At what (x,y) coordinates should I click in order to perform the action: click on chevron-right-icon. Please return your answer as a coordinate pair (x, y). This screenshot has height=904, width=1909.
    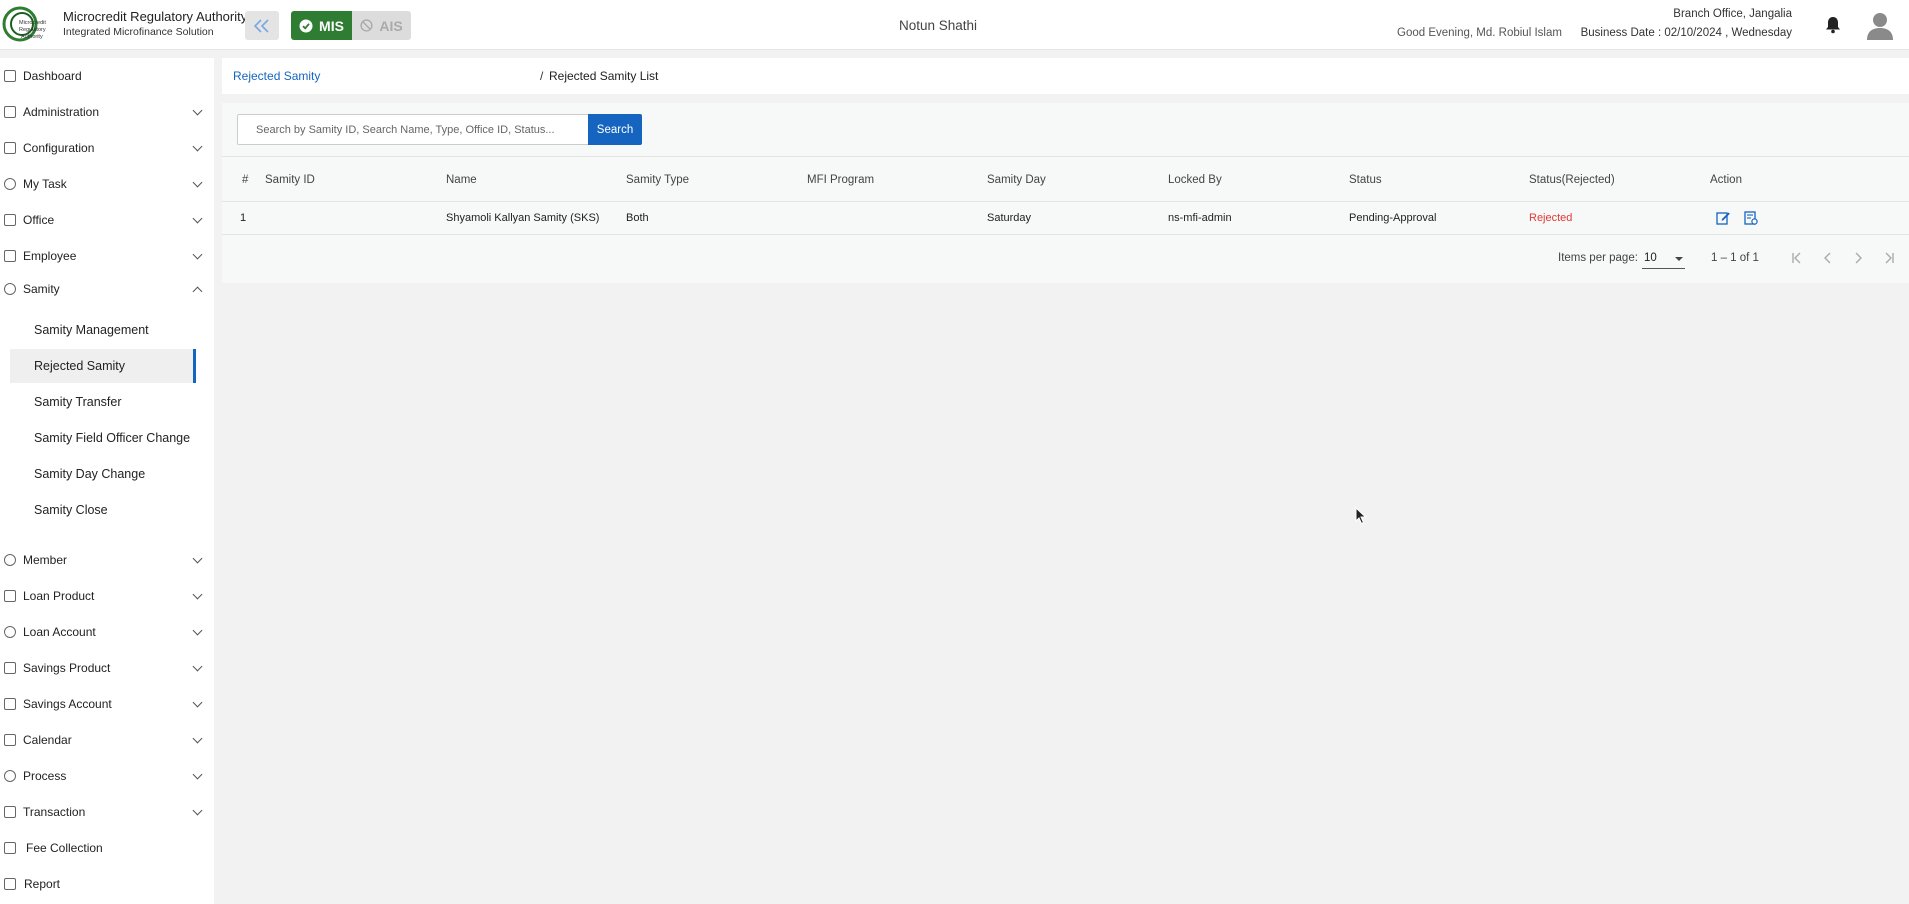
    Looking at the image, I should click on (1858, 258).